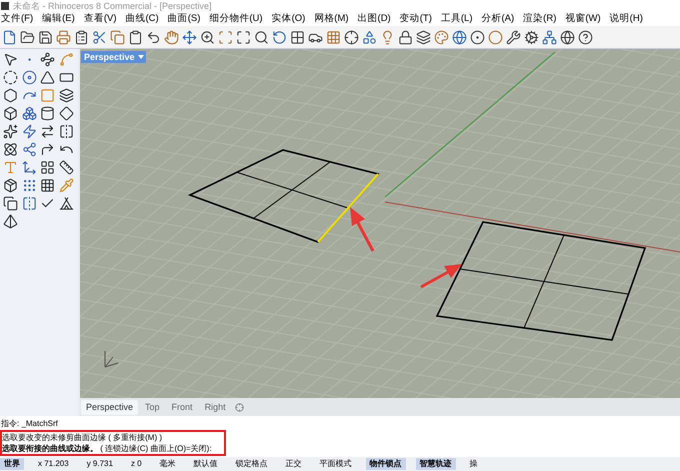  I want to click on status-item: 智慧轨迹, so click(436, 464).